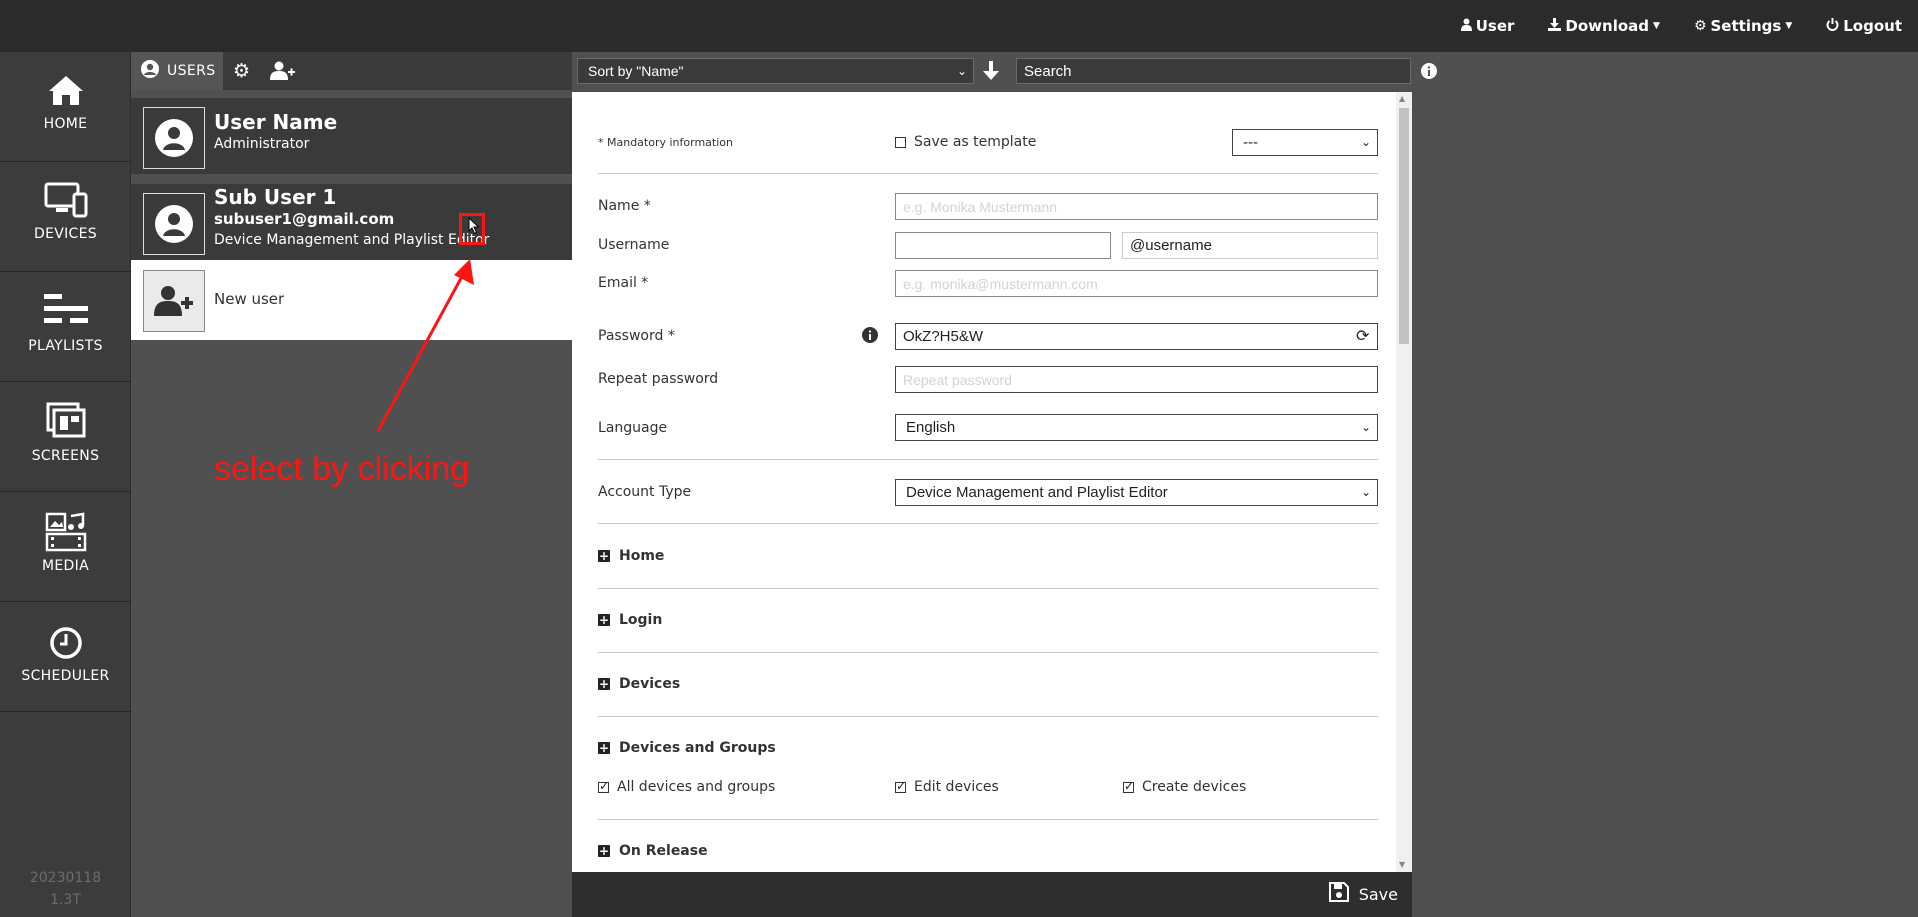  What do you see at coordinates (276, 122) in the screenshot?
I see `user-name: User Name` at bounding box center [276, 122].